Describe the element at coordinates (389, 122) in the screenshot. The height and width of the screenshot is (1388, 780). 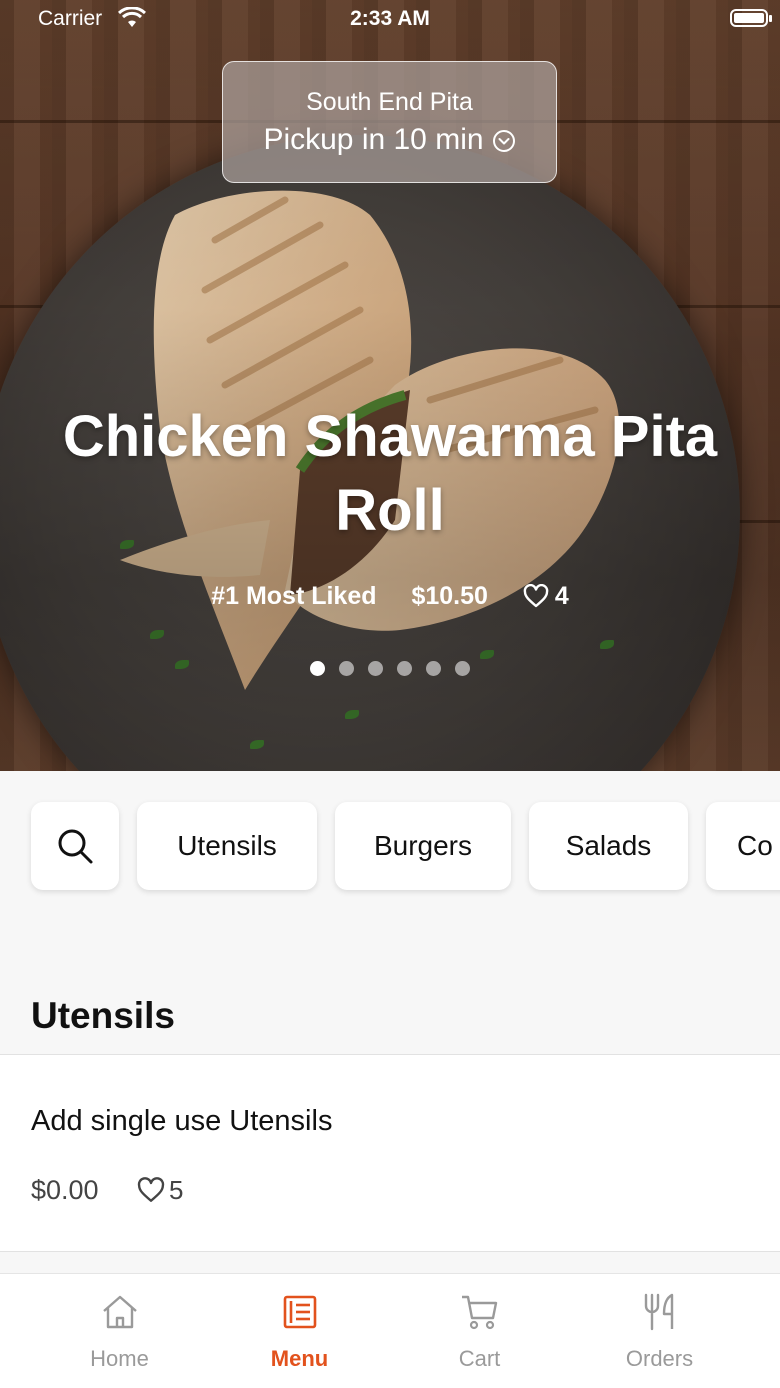
I see `pickup-selector: South End Pita Pickup in 10 min` at that location.